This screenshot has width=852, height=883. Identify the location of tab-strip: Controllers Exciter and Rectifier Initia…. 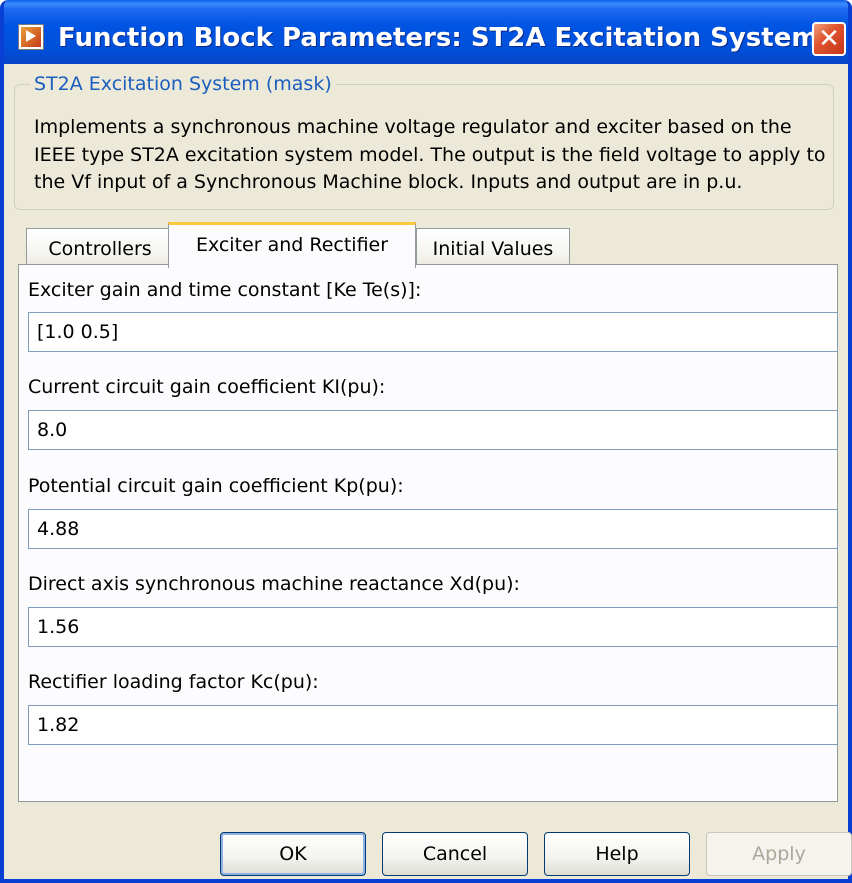
(428, 245).